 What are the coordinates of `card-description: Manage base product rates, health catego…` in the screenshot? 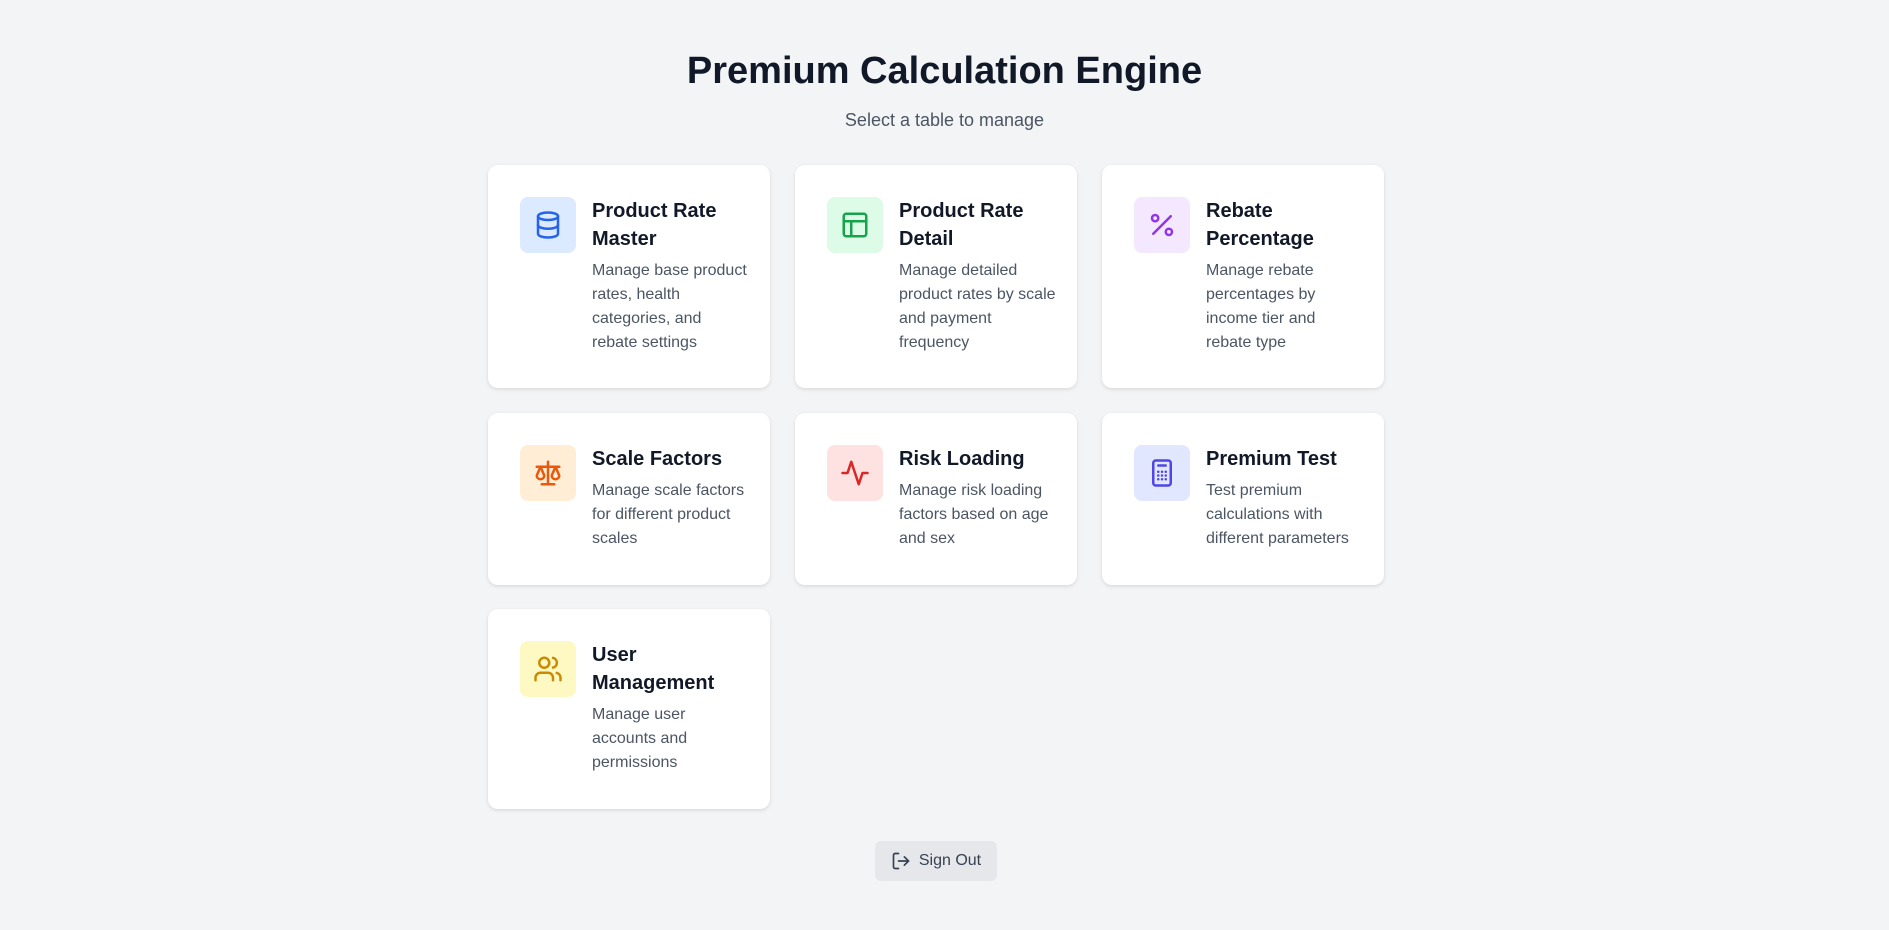 It's located at (669, 306).